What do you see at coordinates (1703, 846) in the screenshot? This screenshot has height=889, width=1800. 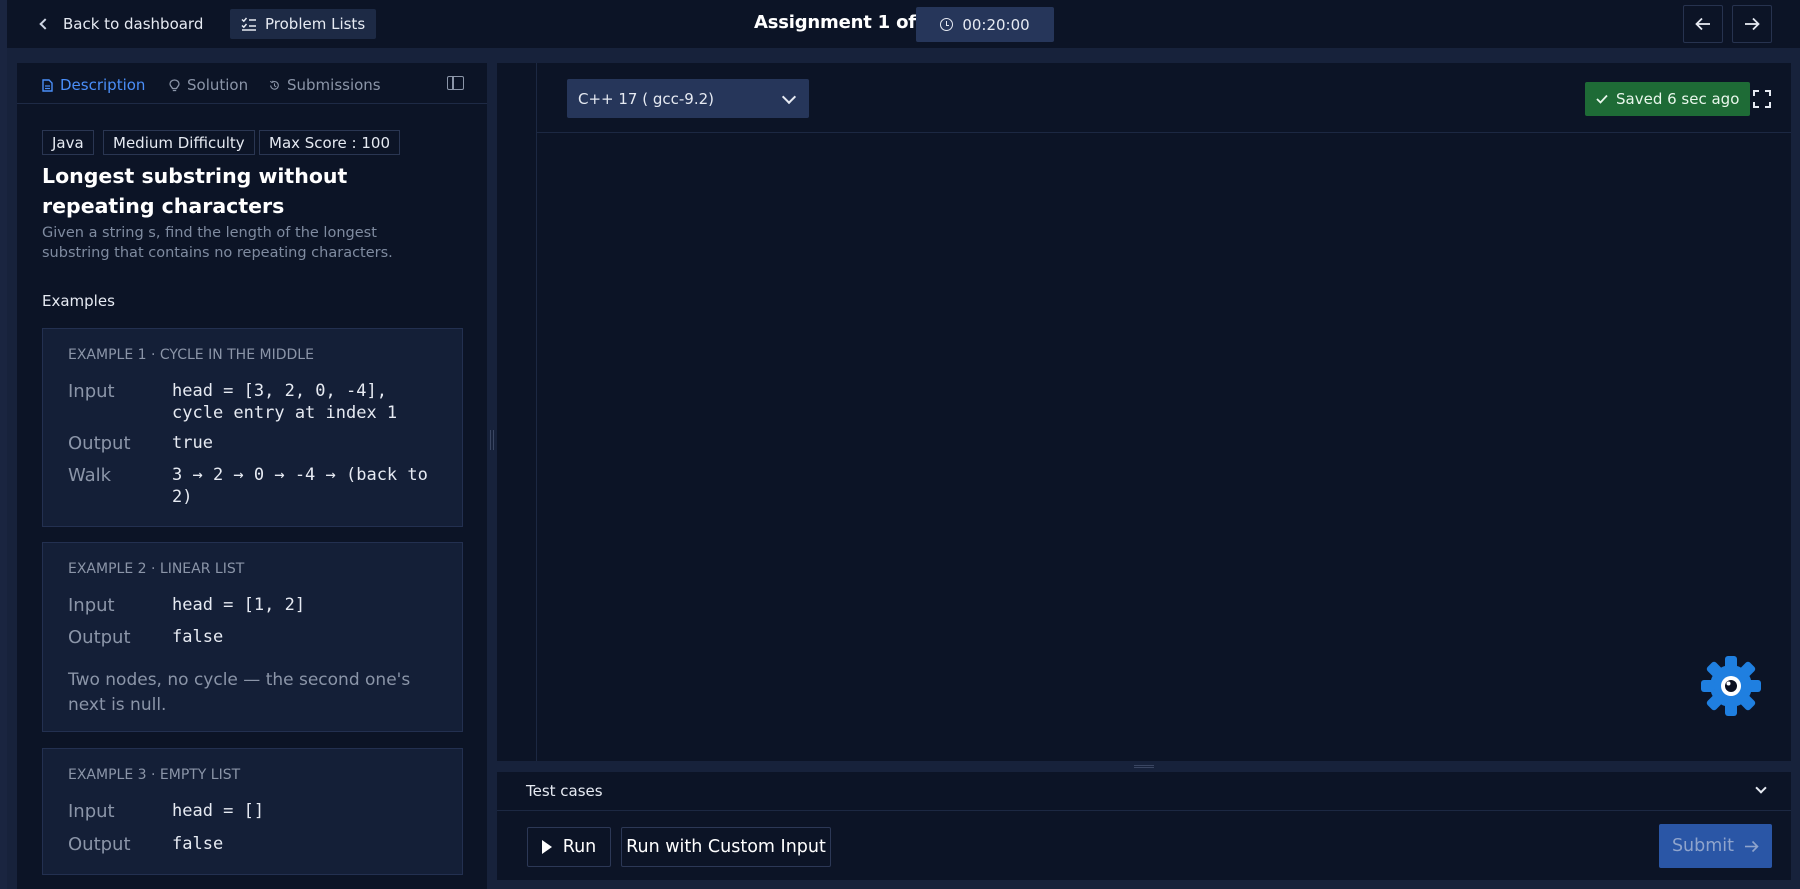 I see `submit-label: Submit` at bounding box center [1703, 846].